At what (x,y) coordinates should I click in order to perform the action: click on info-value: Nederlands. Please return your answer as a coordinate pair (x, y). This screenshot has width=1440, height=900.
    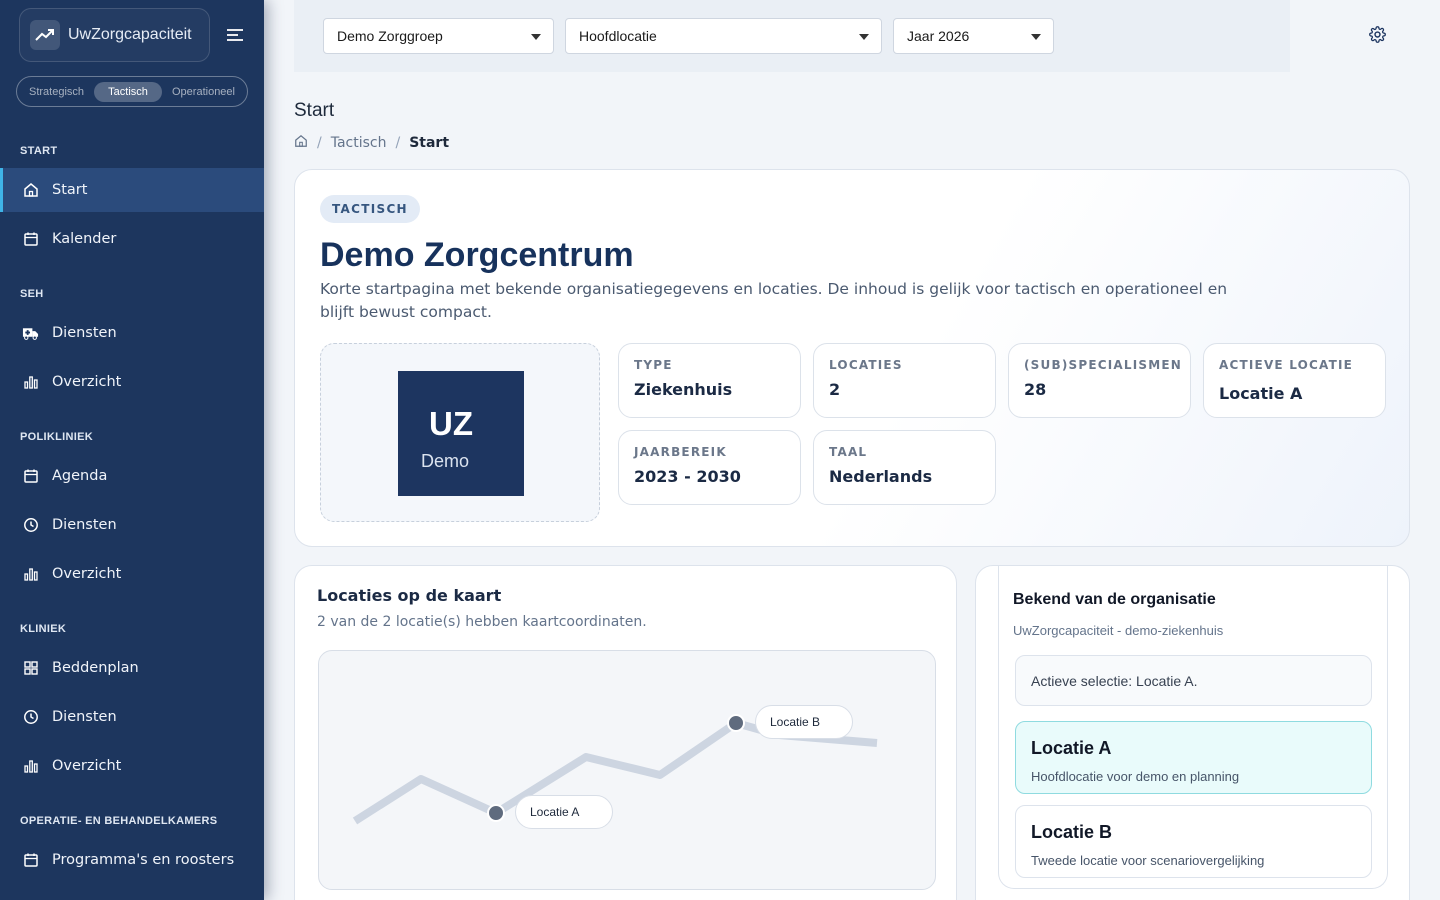
    Looking at the image, I should click on (881, 476).